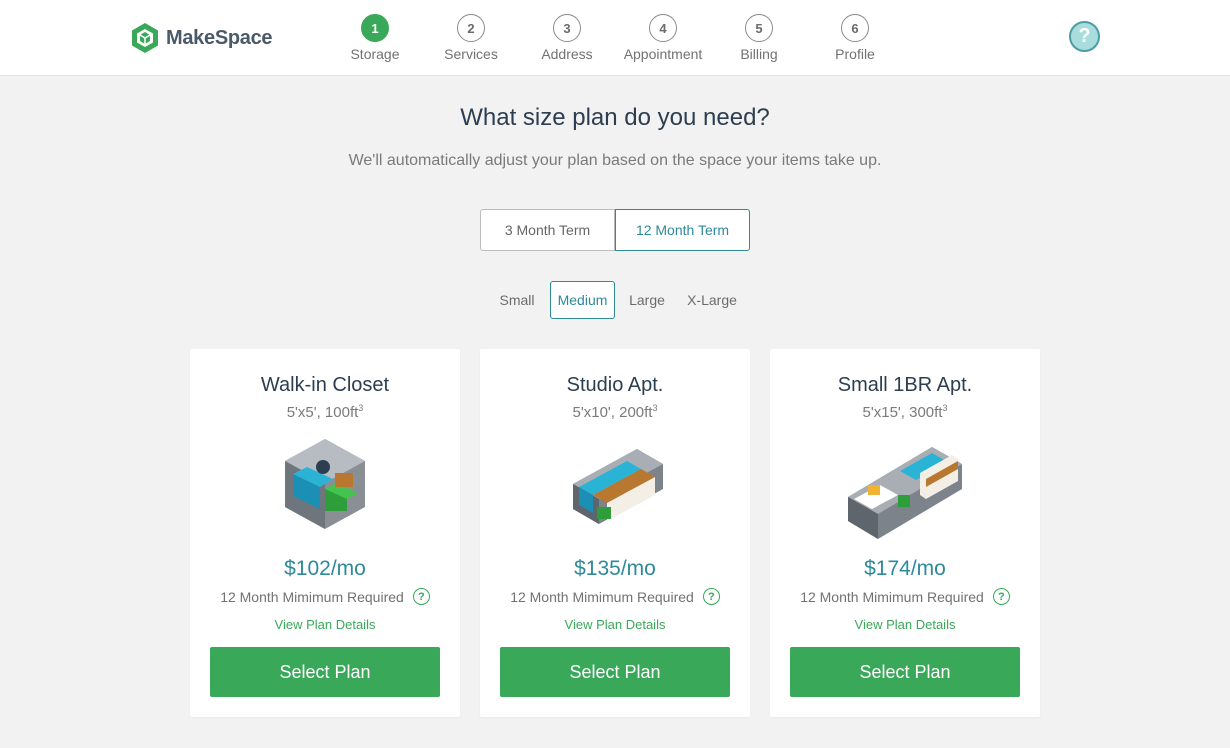 This screenshot has height=748, width=1230. What do you see at coordinates (855, 28) in the screenshot?
I see `step-number: 6` at bounding box center [855, 28].